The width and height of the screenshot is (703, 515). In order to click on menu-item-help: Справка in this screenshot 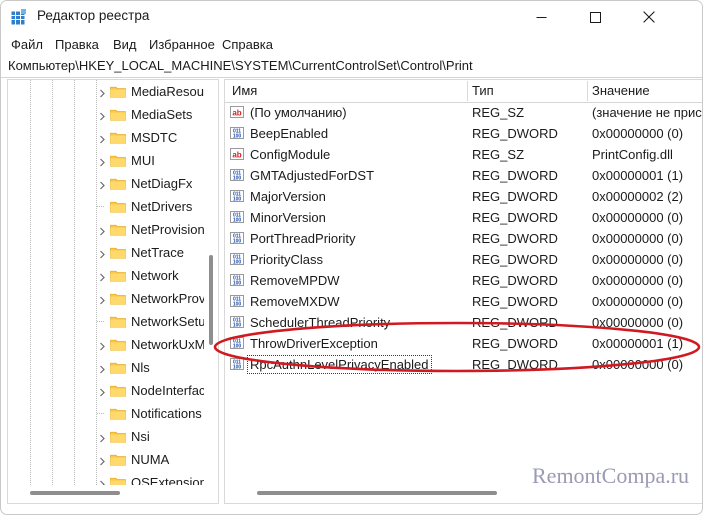, I will do `click(247, 44)`.